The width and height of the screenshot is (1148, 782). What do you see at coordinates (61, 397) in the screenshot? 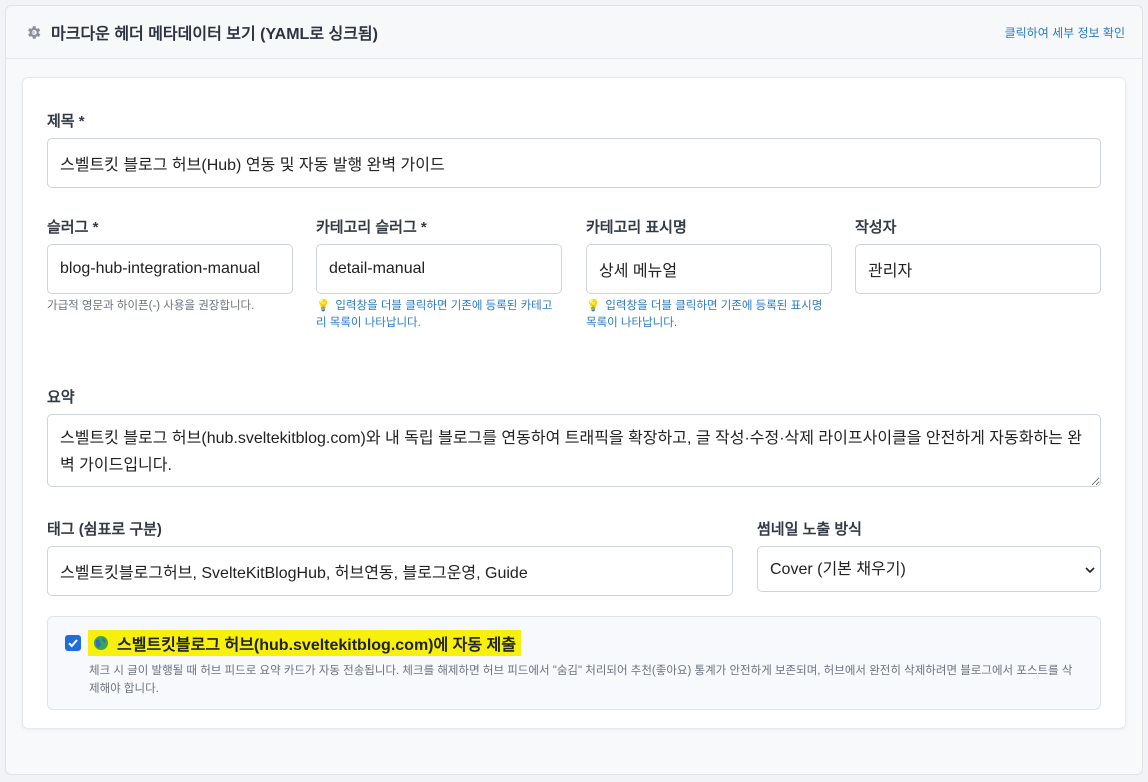
I see `summary-label: 요약` at bounding box center [61, 397].